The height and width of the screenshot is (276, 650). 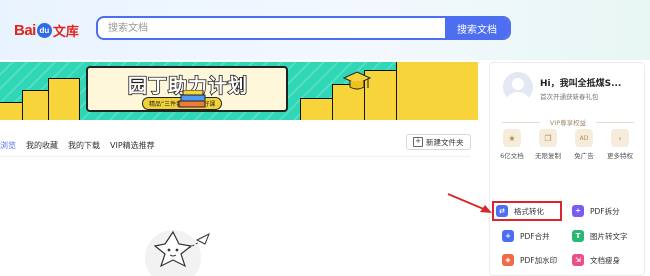 What do you see at coordinates (512, 156) in the screenshot?
I see `perk-label: 6亿文档` at bounding box center [512, 156].